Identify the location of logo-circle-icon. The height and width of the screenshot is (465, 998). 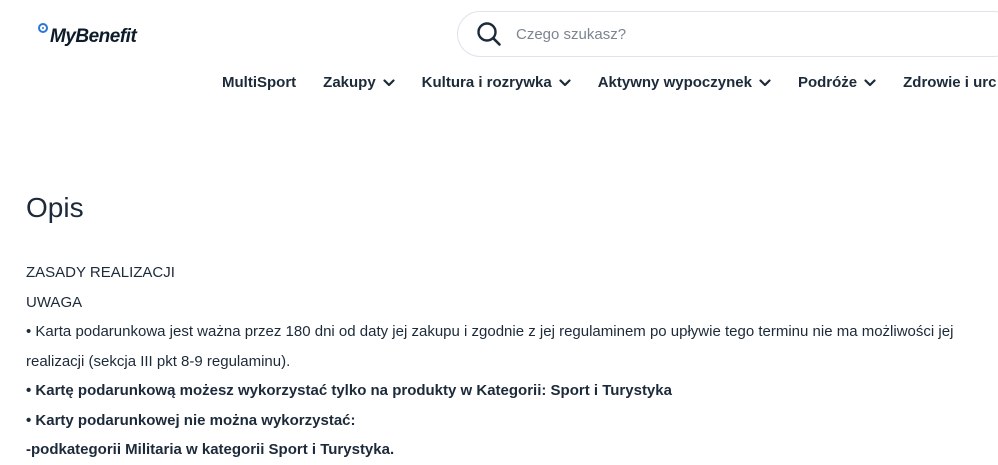
(43, 28).